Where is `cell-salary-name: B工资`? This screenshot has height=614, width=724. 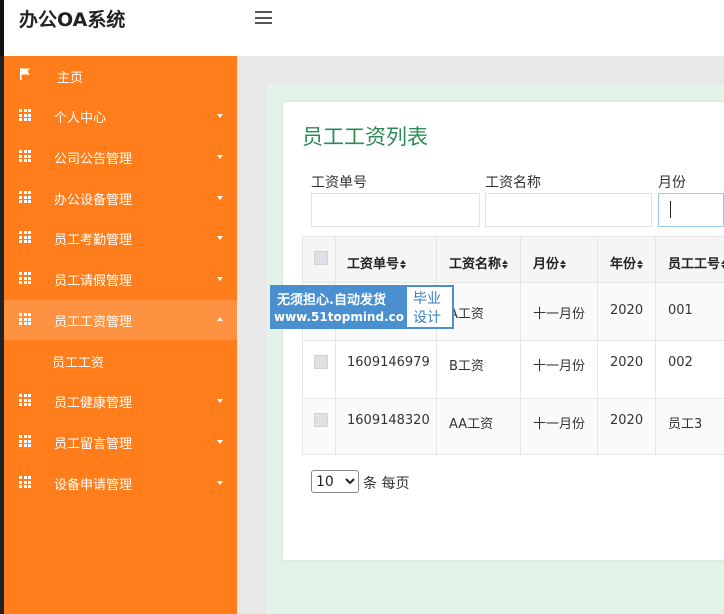 cell-salary-name: B工资 is located at coordinates (466, 366).